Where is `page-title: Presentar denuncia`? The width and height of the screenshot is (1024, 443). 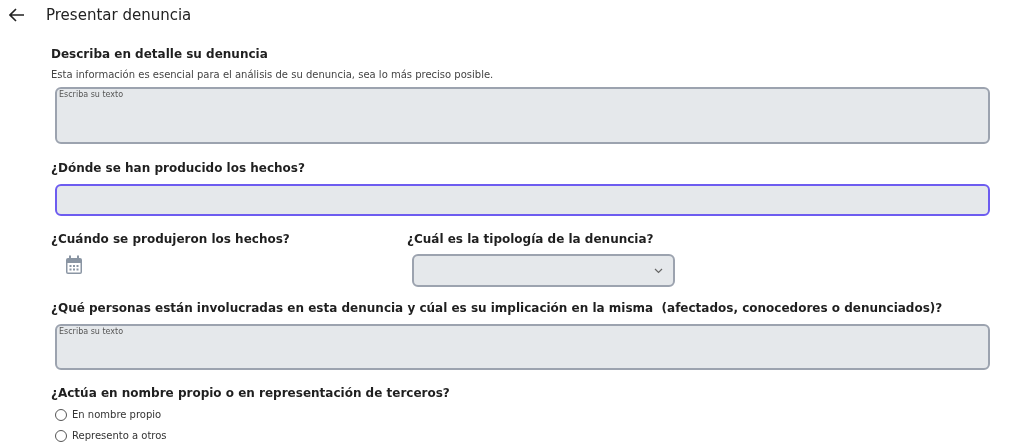 page-title: Presentar denuncia is located at coordinates (119, 15).